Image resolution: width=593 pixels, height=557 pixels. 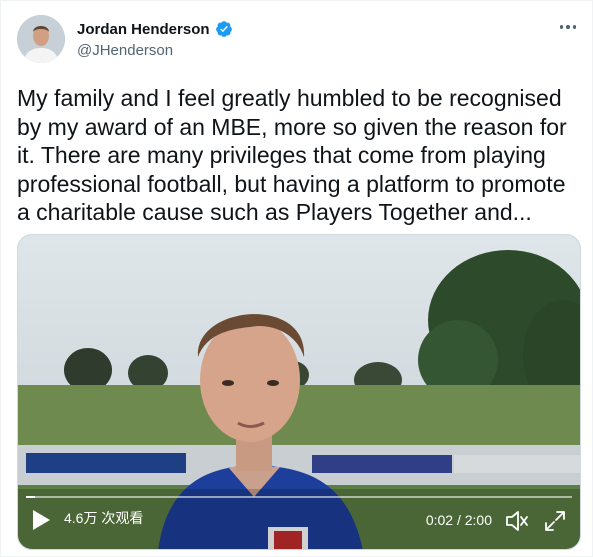 I want to click on avatar, so click(x=41, y=39).